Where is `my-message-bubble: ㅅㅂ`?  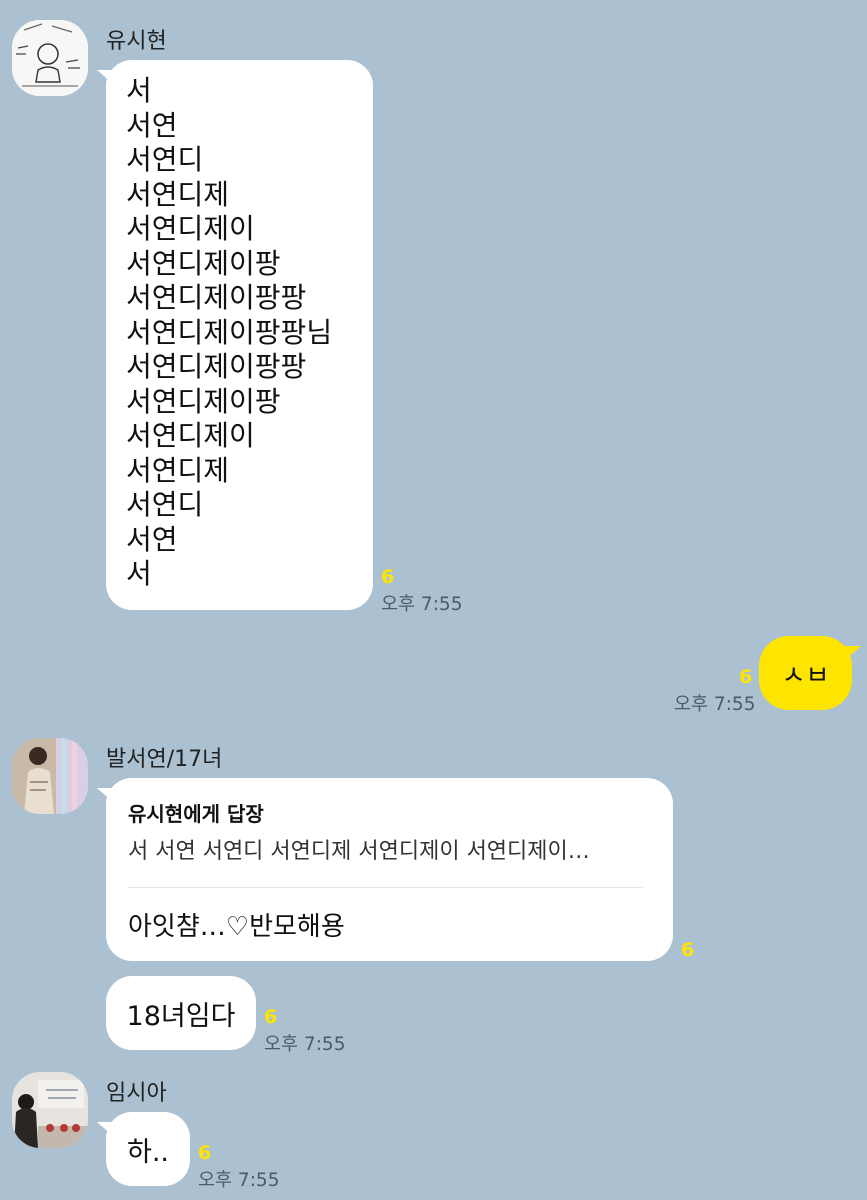 my-message-bubble: ㅅㅂ is located at coordinates (810, 673).